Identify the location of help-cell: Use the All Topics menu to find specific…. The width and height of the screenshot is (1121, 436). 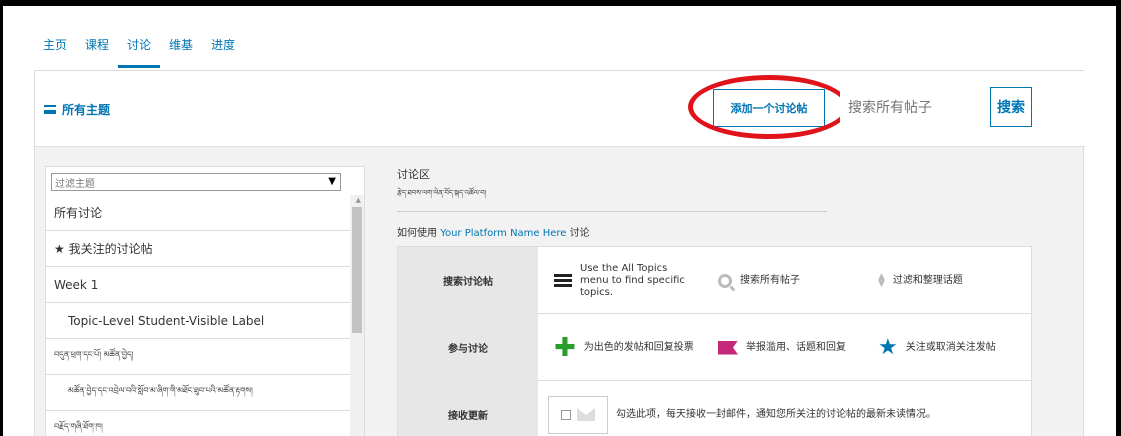
(634, 280).